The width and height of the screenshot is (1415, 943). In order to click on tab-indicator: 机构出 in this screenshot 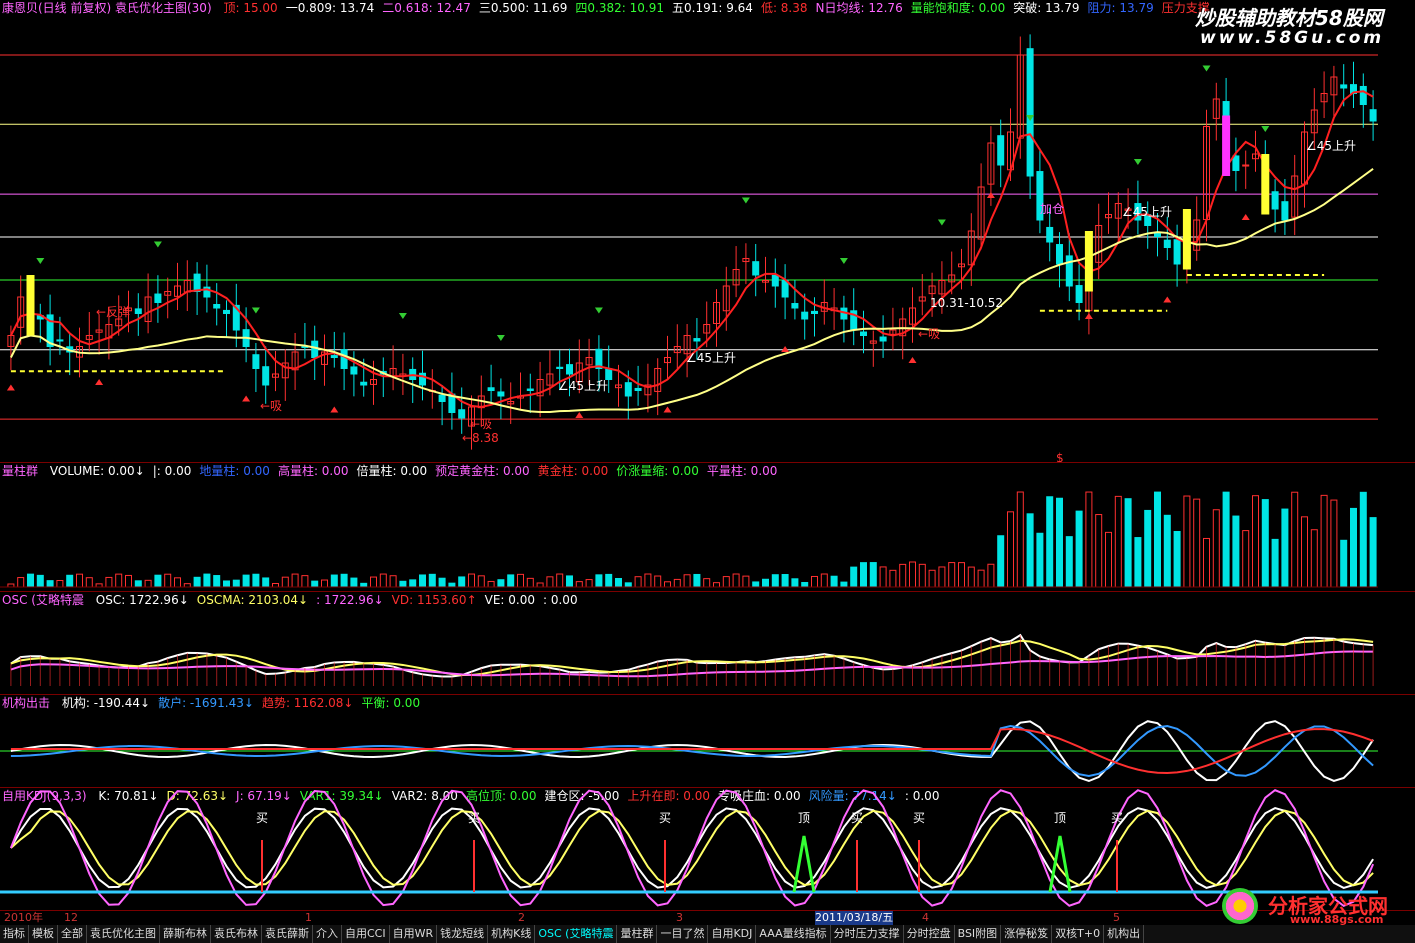, I will do `click(1124, 934)`.